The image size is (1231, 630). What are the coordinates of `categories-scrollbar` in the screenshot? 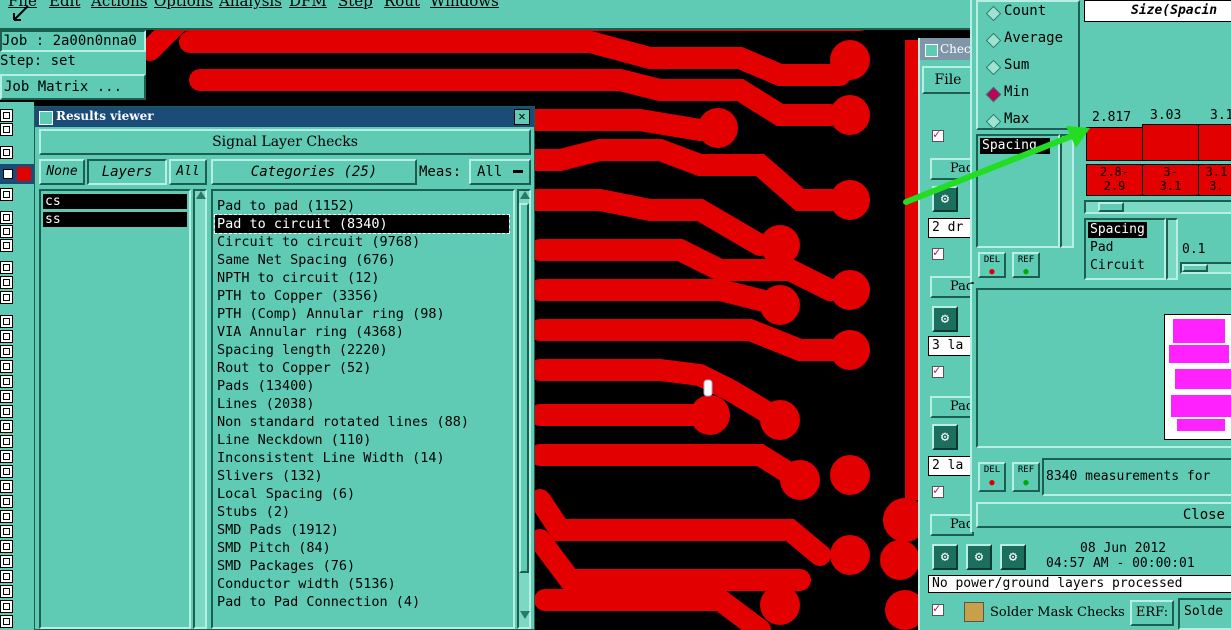 It's located at (524, 409).